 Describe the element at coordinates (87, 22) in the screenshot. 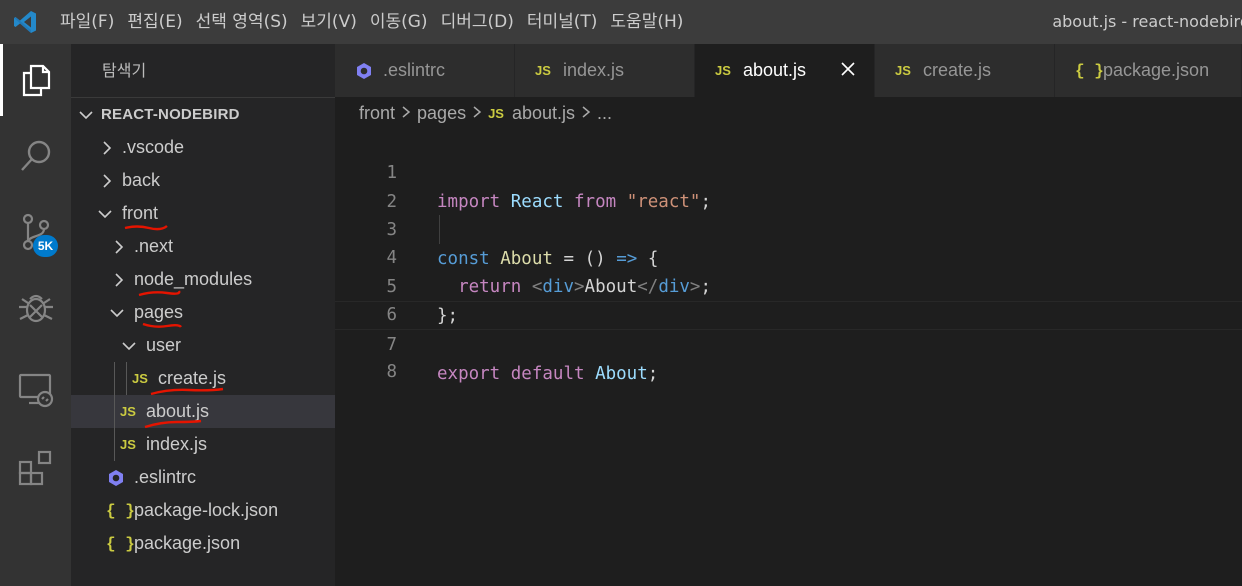

I see `menu-file: 파일(F)` at that location.